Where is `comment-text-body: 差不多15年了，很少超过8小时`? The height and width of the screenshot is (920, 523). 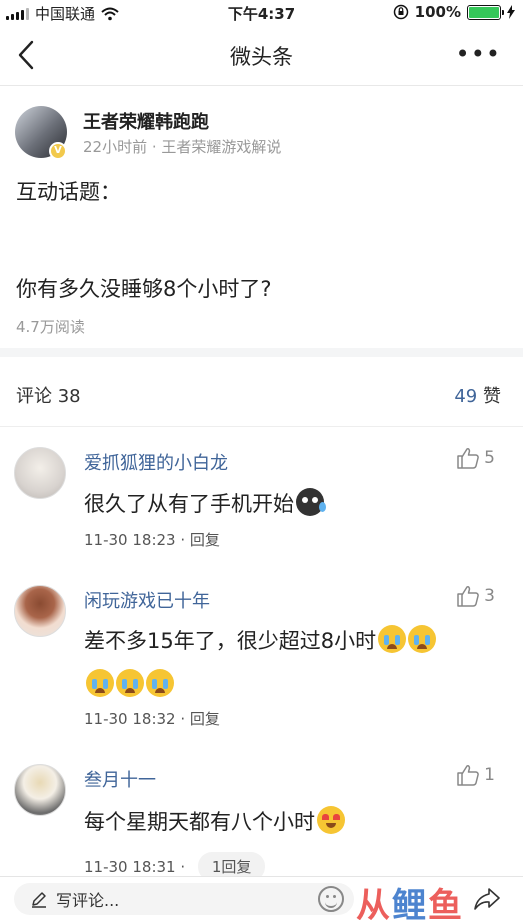
comment-text-body: 差不多15年了，很少超过8小时 is located at coordinates (230, 641).